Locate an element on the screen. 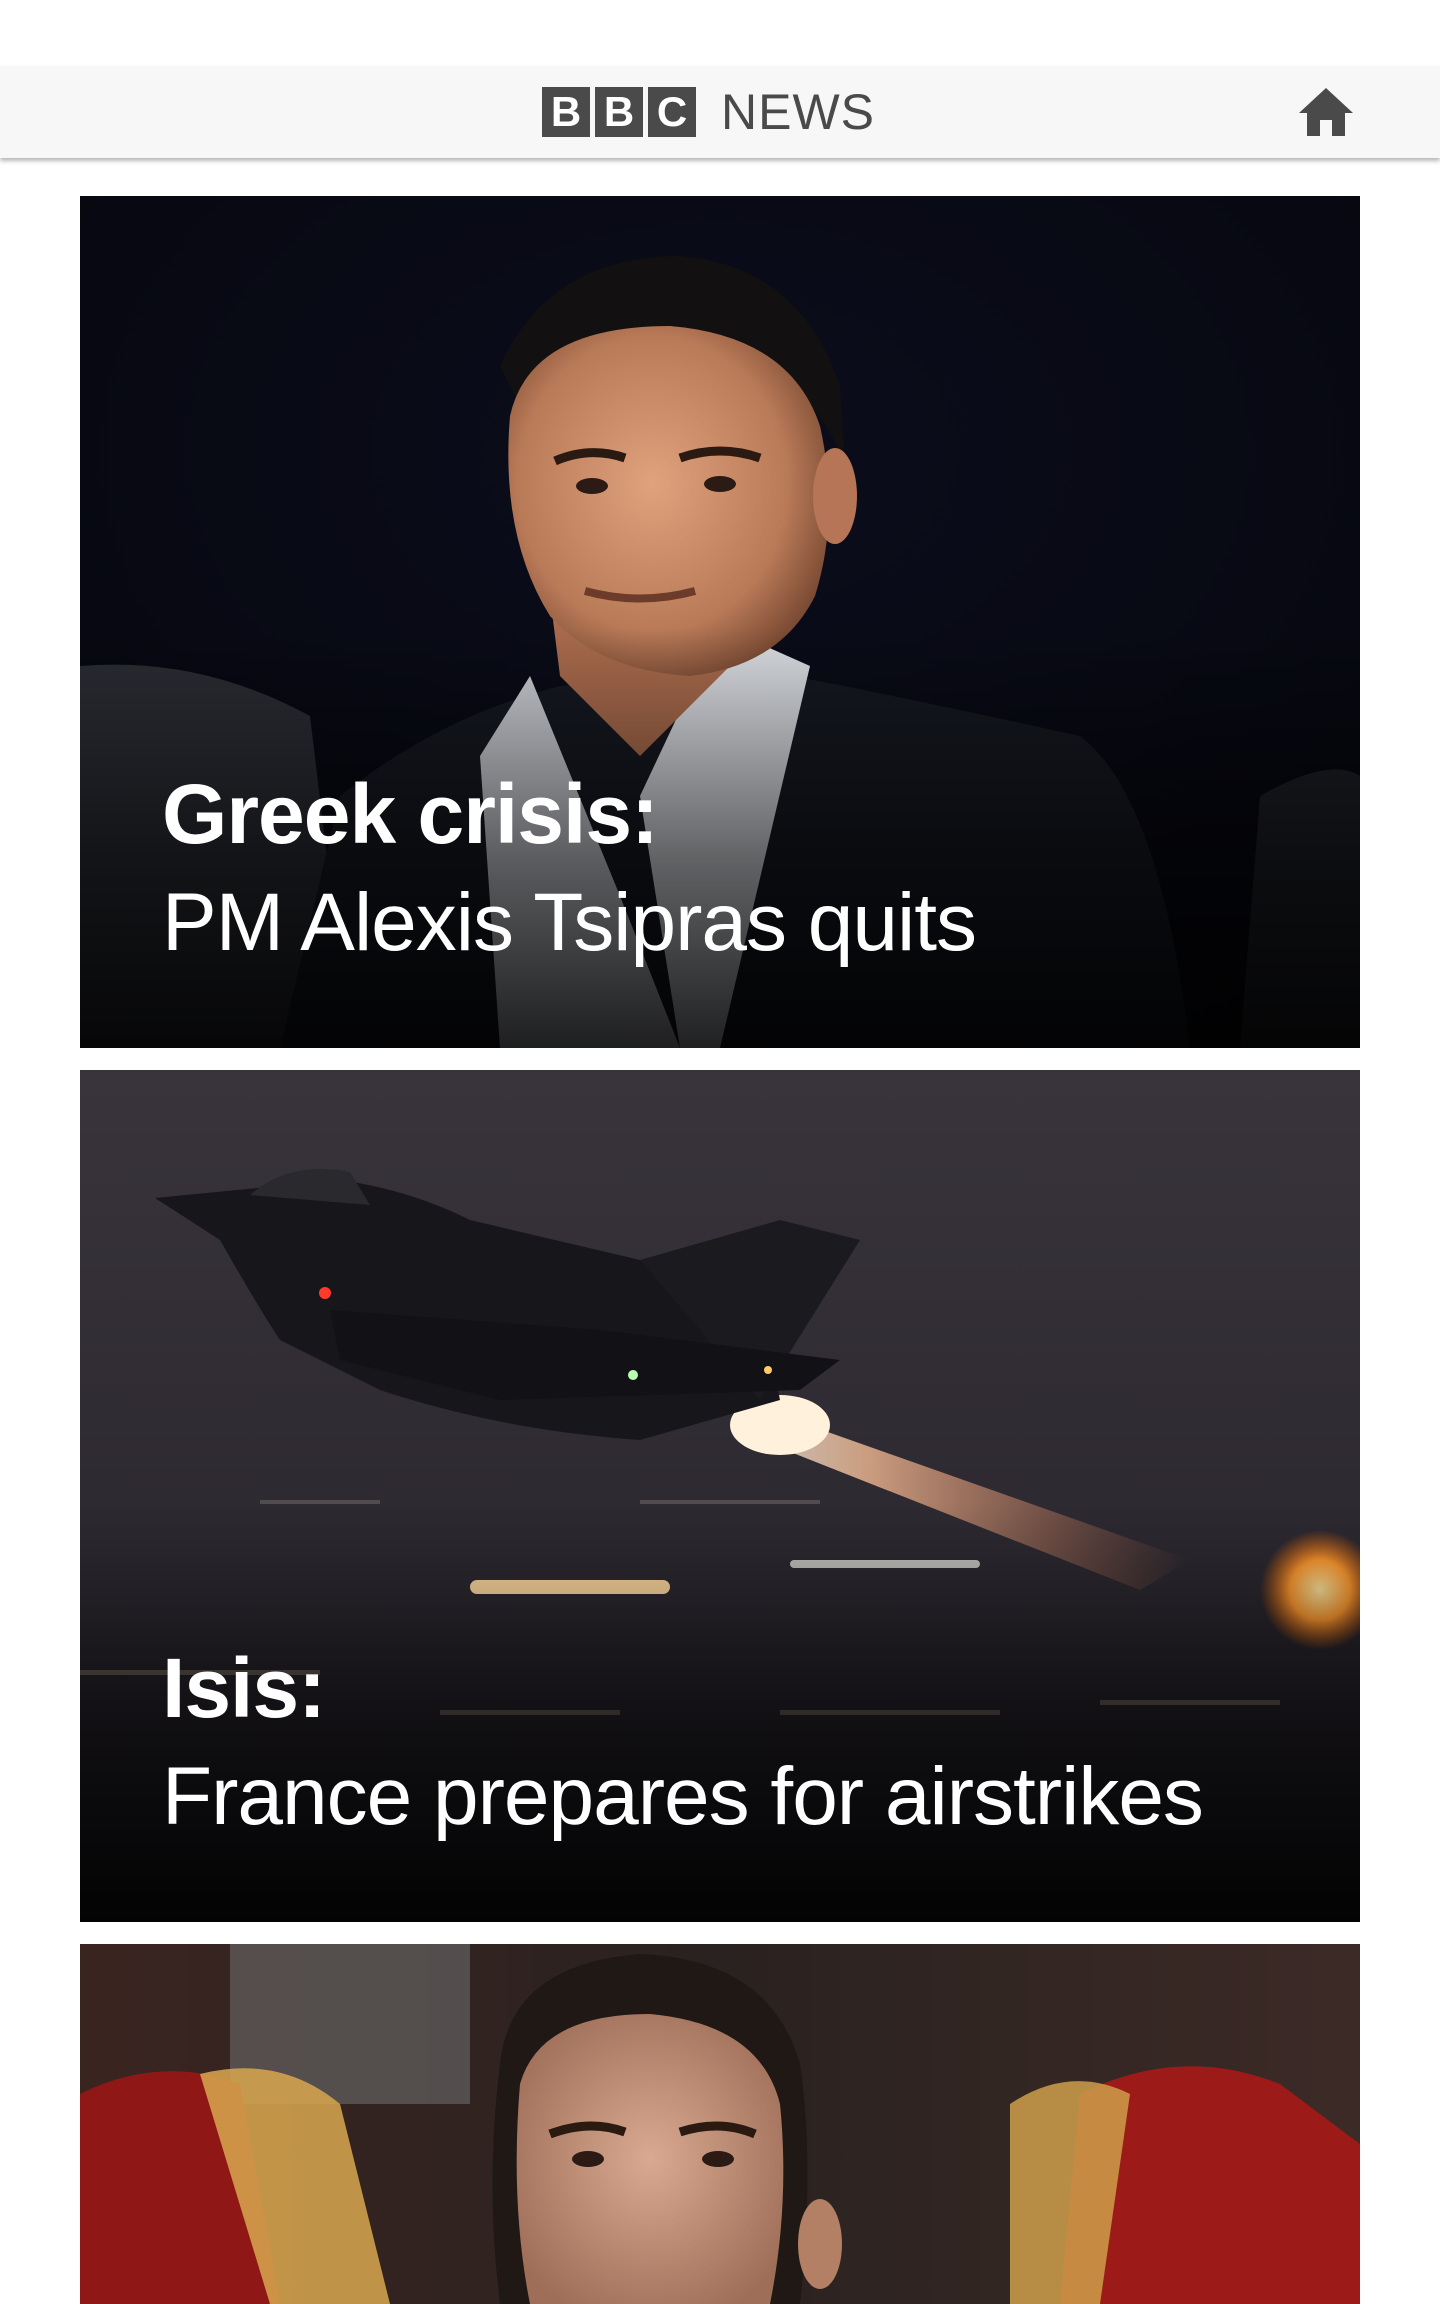 Image resolution: width=1440 pixels, height=2304 pixels. story-caption: Greek crisis: PM Alexis Tsipras quits is located at coordinates (569, 869).